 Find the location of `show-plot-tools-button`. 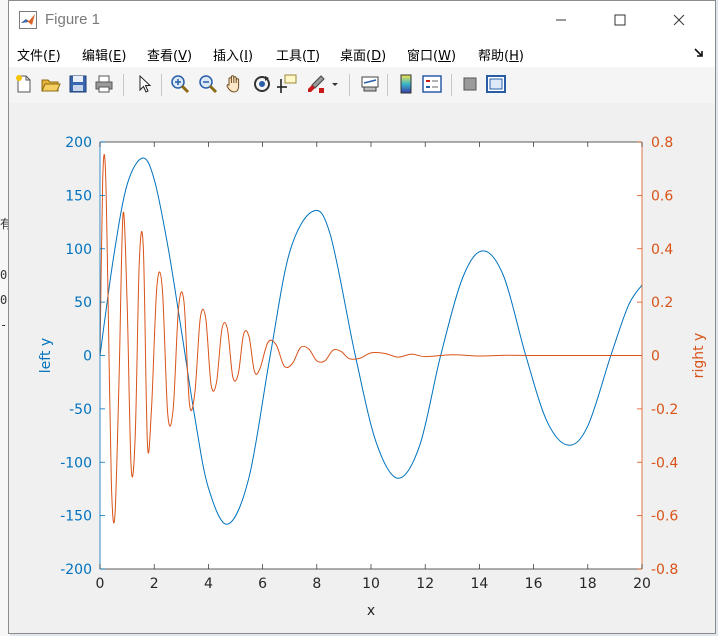

show-plot-tools-button is located at coordinates (496, 84).